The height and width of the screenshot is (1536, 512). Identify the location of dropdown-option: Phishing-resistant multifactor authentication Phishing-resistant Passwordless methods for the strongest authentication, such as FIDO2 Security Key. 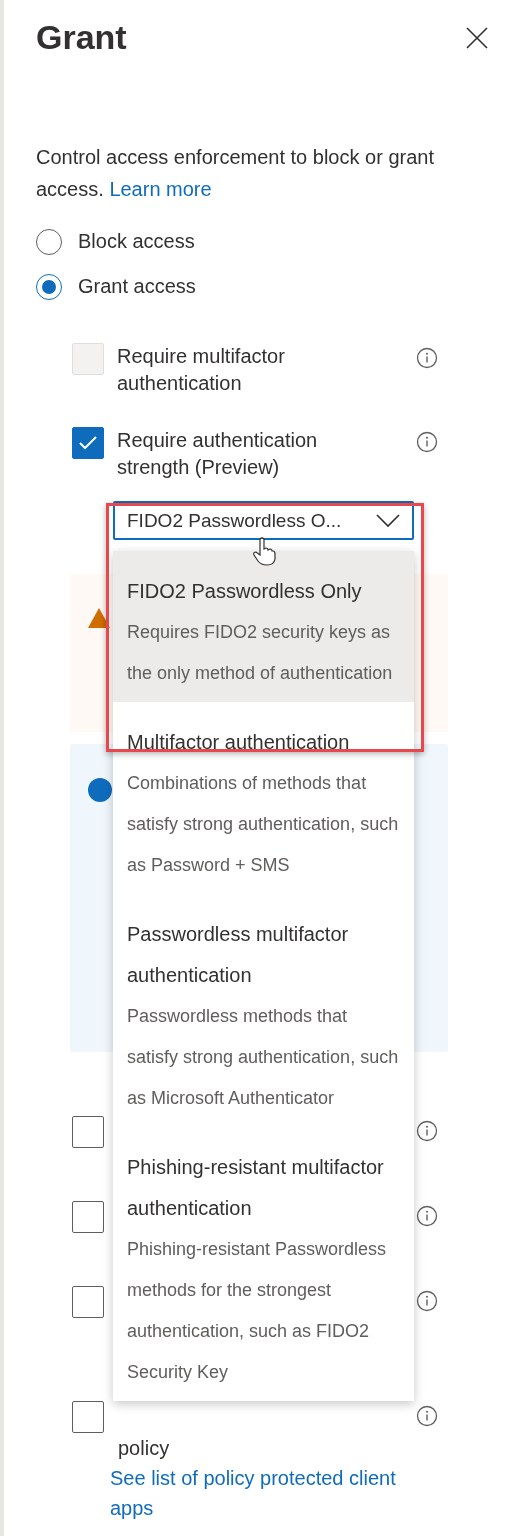
(263, 1264).